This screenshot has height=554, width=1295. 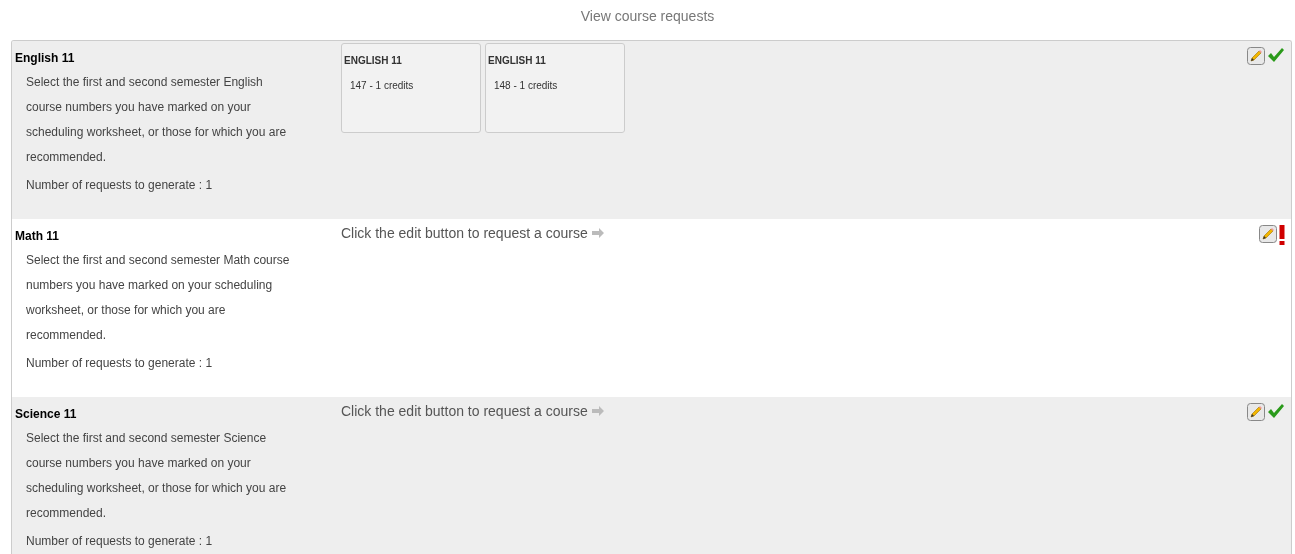 What do you see at coordinates (526, 86) in the screenshot?
I see `course-detail: 148 - 1 credits` at bounding box center [526, 86].